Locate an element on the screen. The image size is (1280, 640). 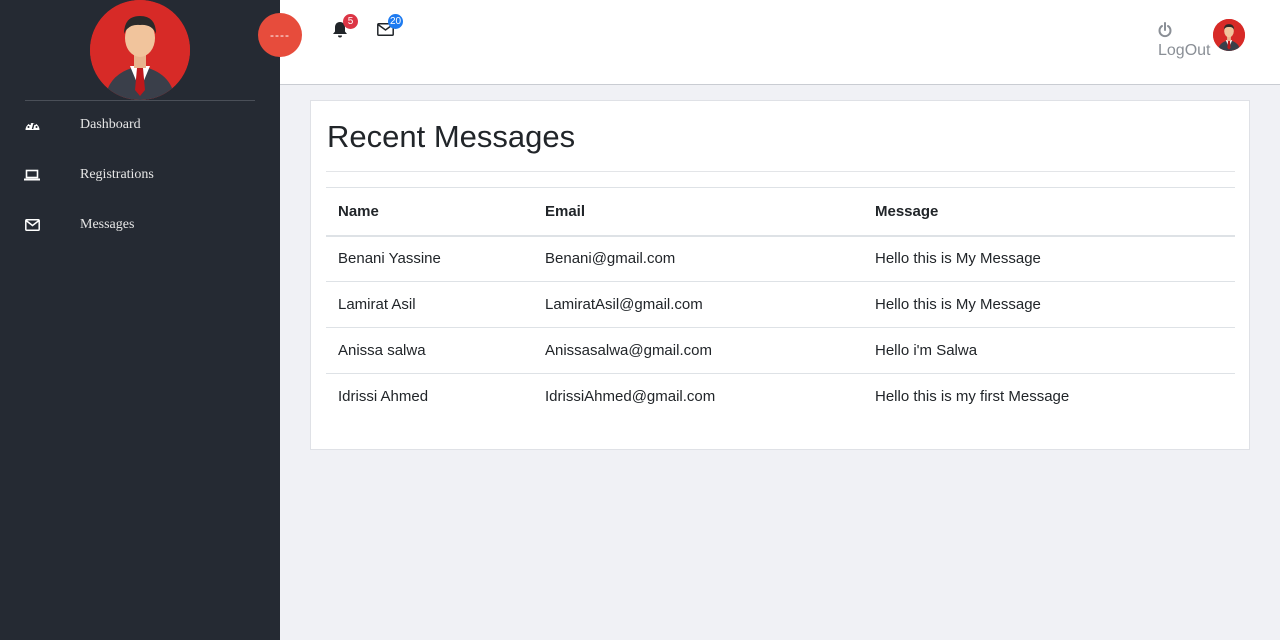
user-avatar-large is located at coordinates (140, 50).